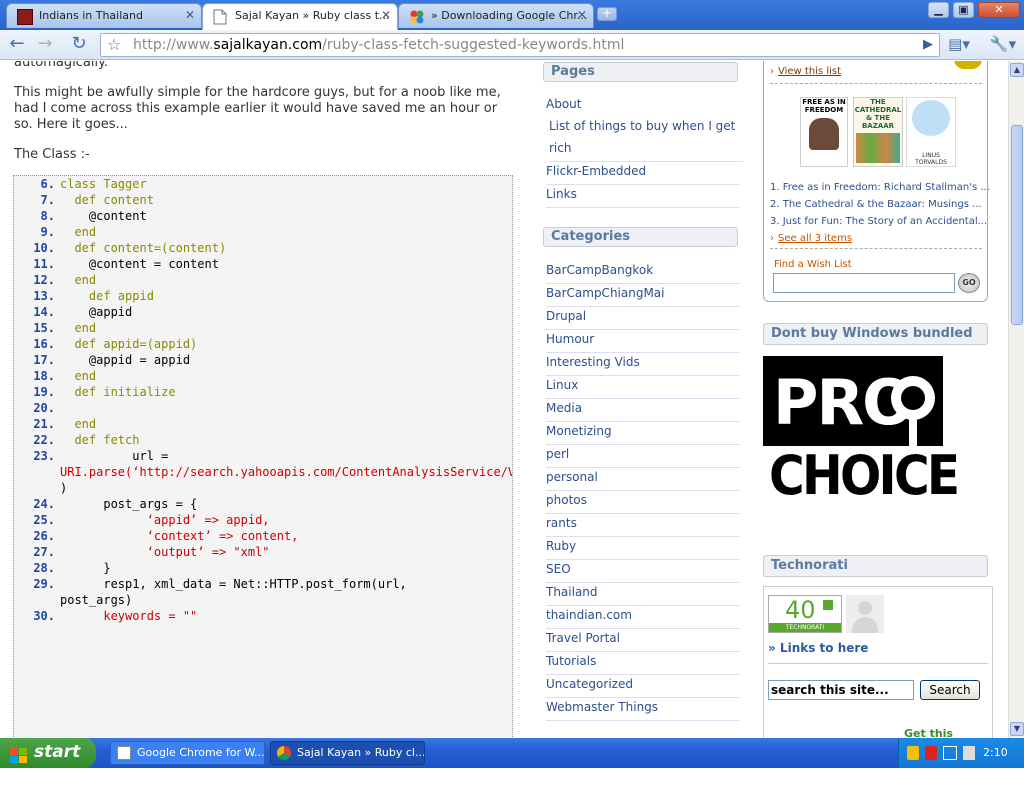 The width and height of the screenshot is (1024, 798). What do you see at coordinates (643, 663) in the screenshot?
I see `category-link: Tutorials` at bounding box center [643, 663].